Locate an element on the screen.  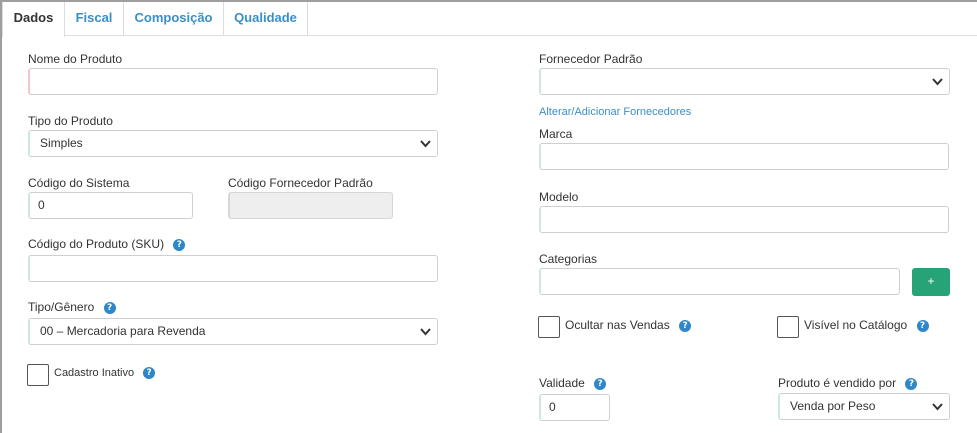
cadastro-inativo-checkbox is located at coordinates (38, 375).